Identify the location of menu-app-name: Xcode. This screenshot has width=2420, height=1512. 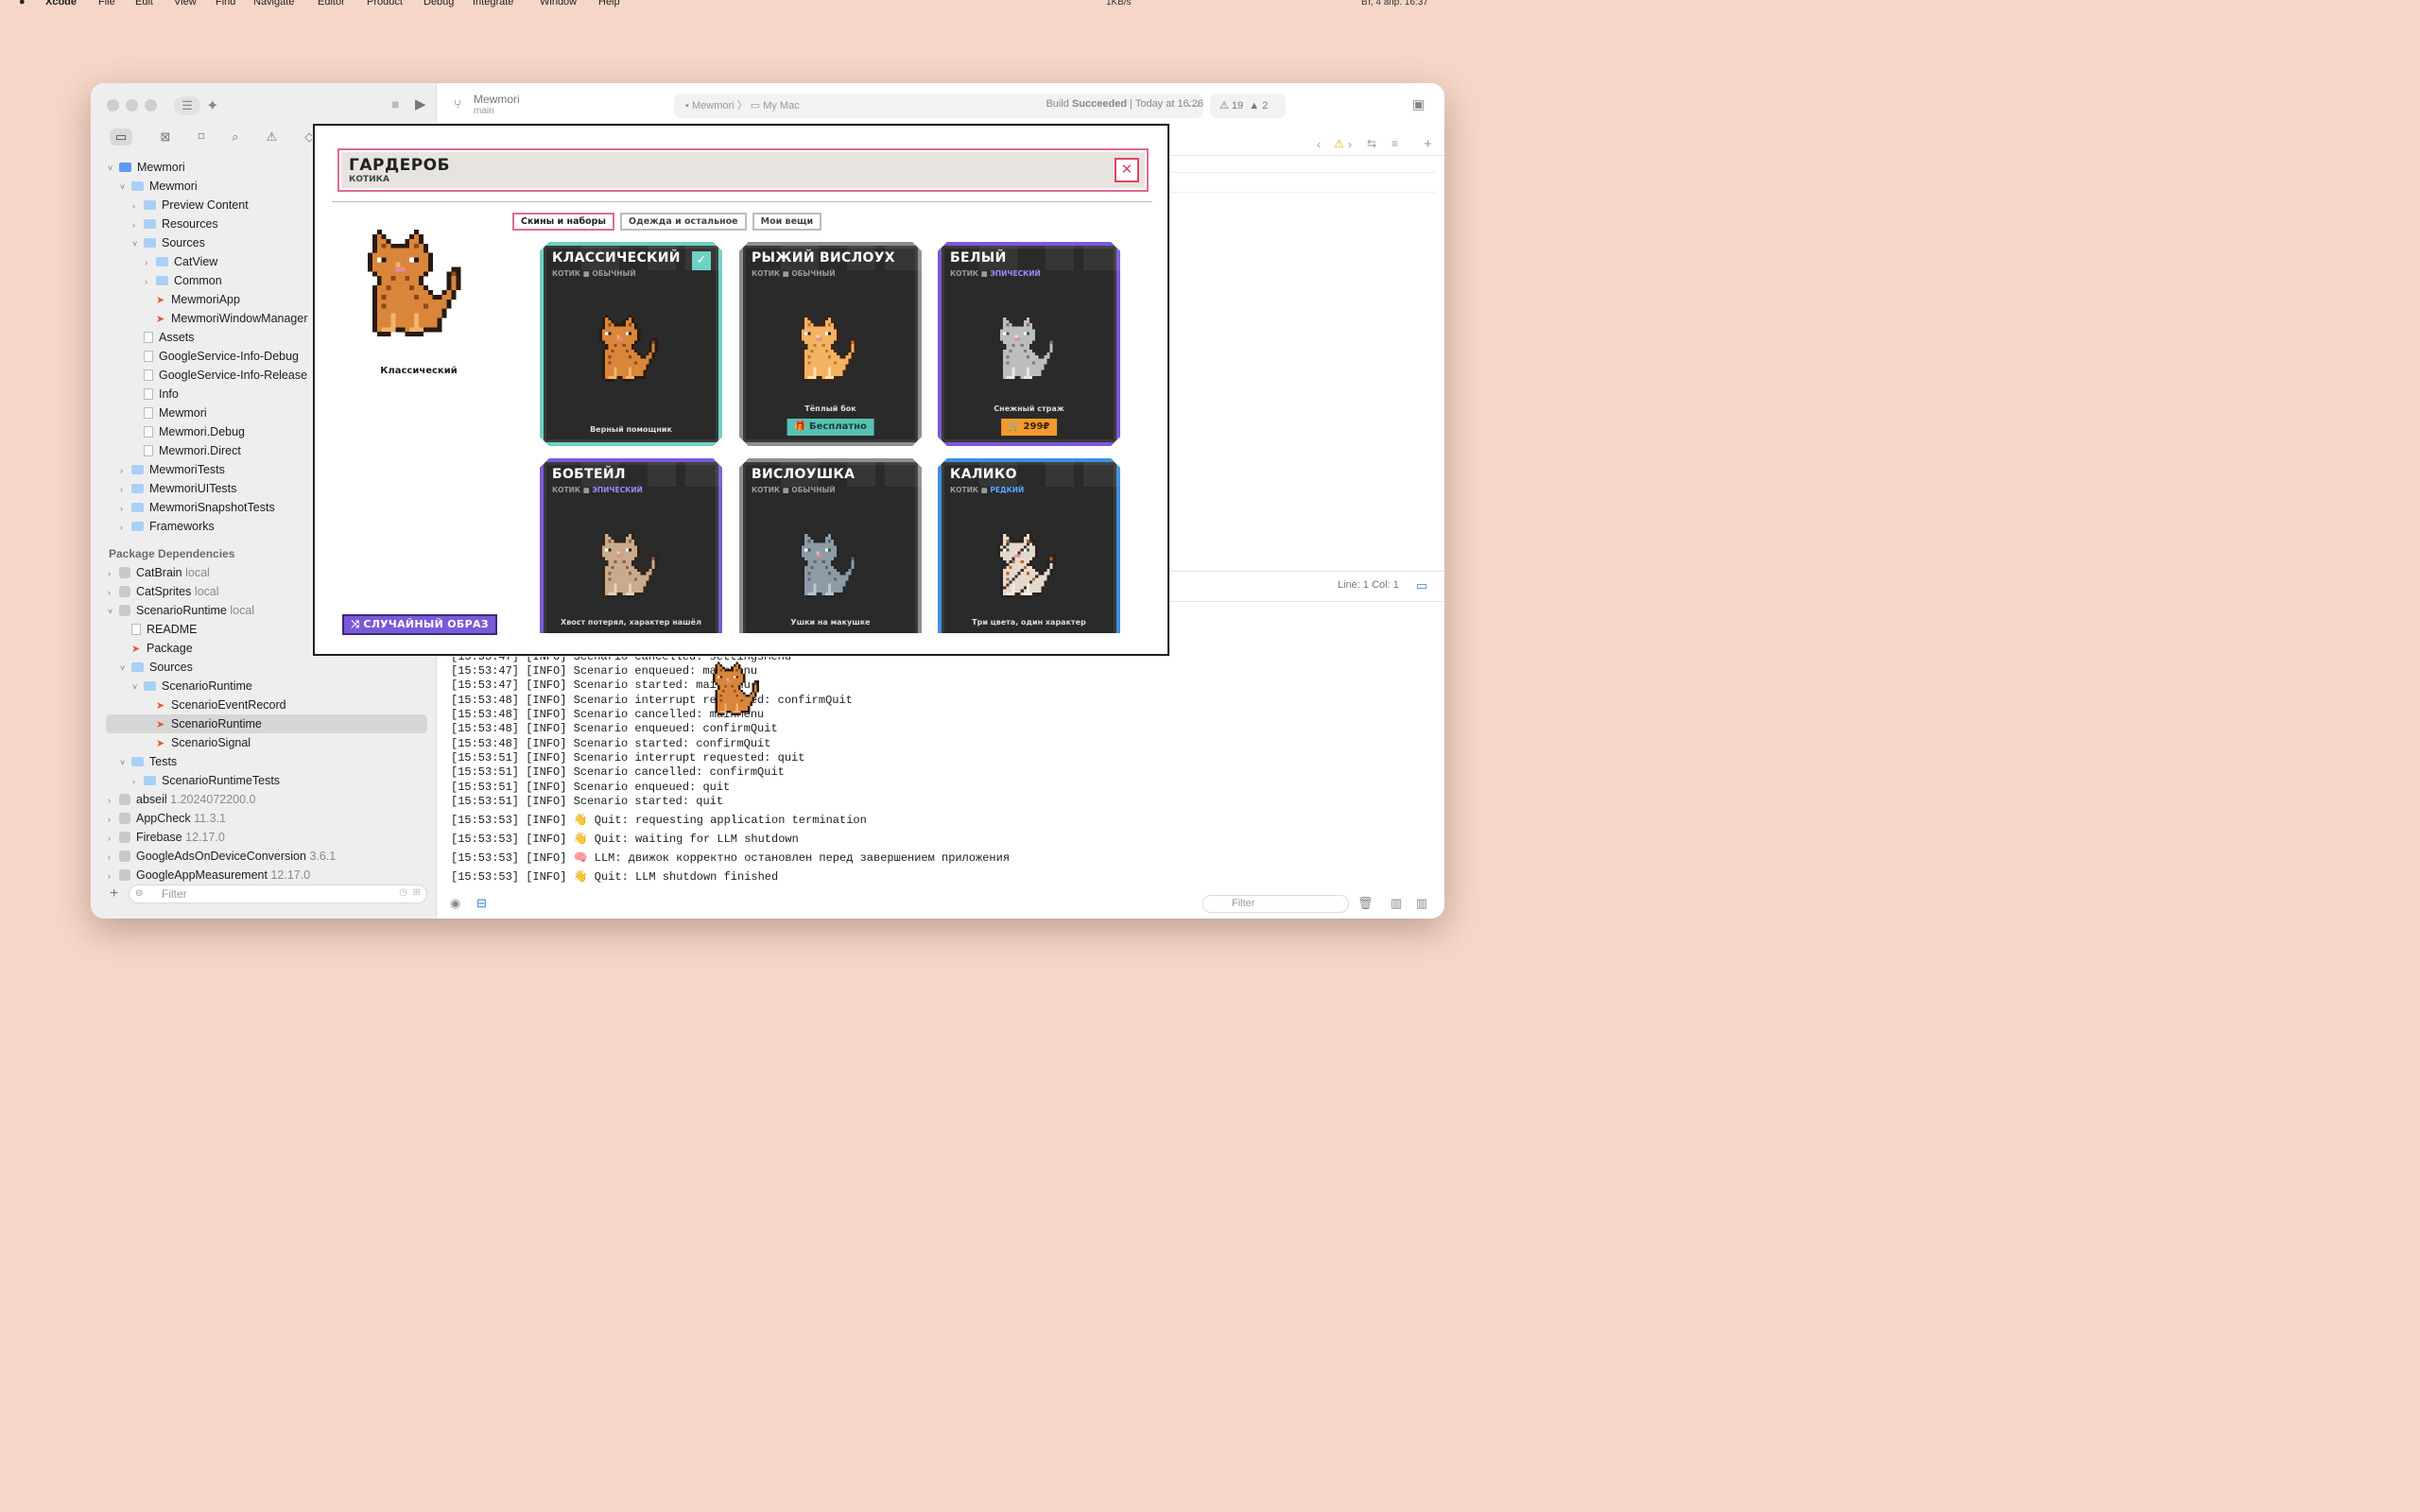
(61, 4).